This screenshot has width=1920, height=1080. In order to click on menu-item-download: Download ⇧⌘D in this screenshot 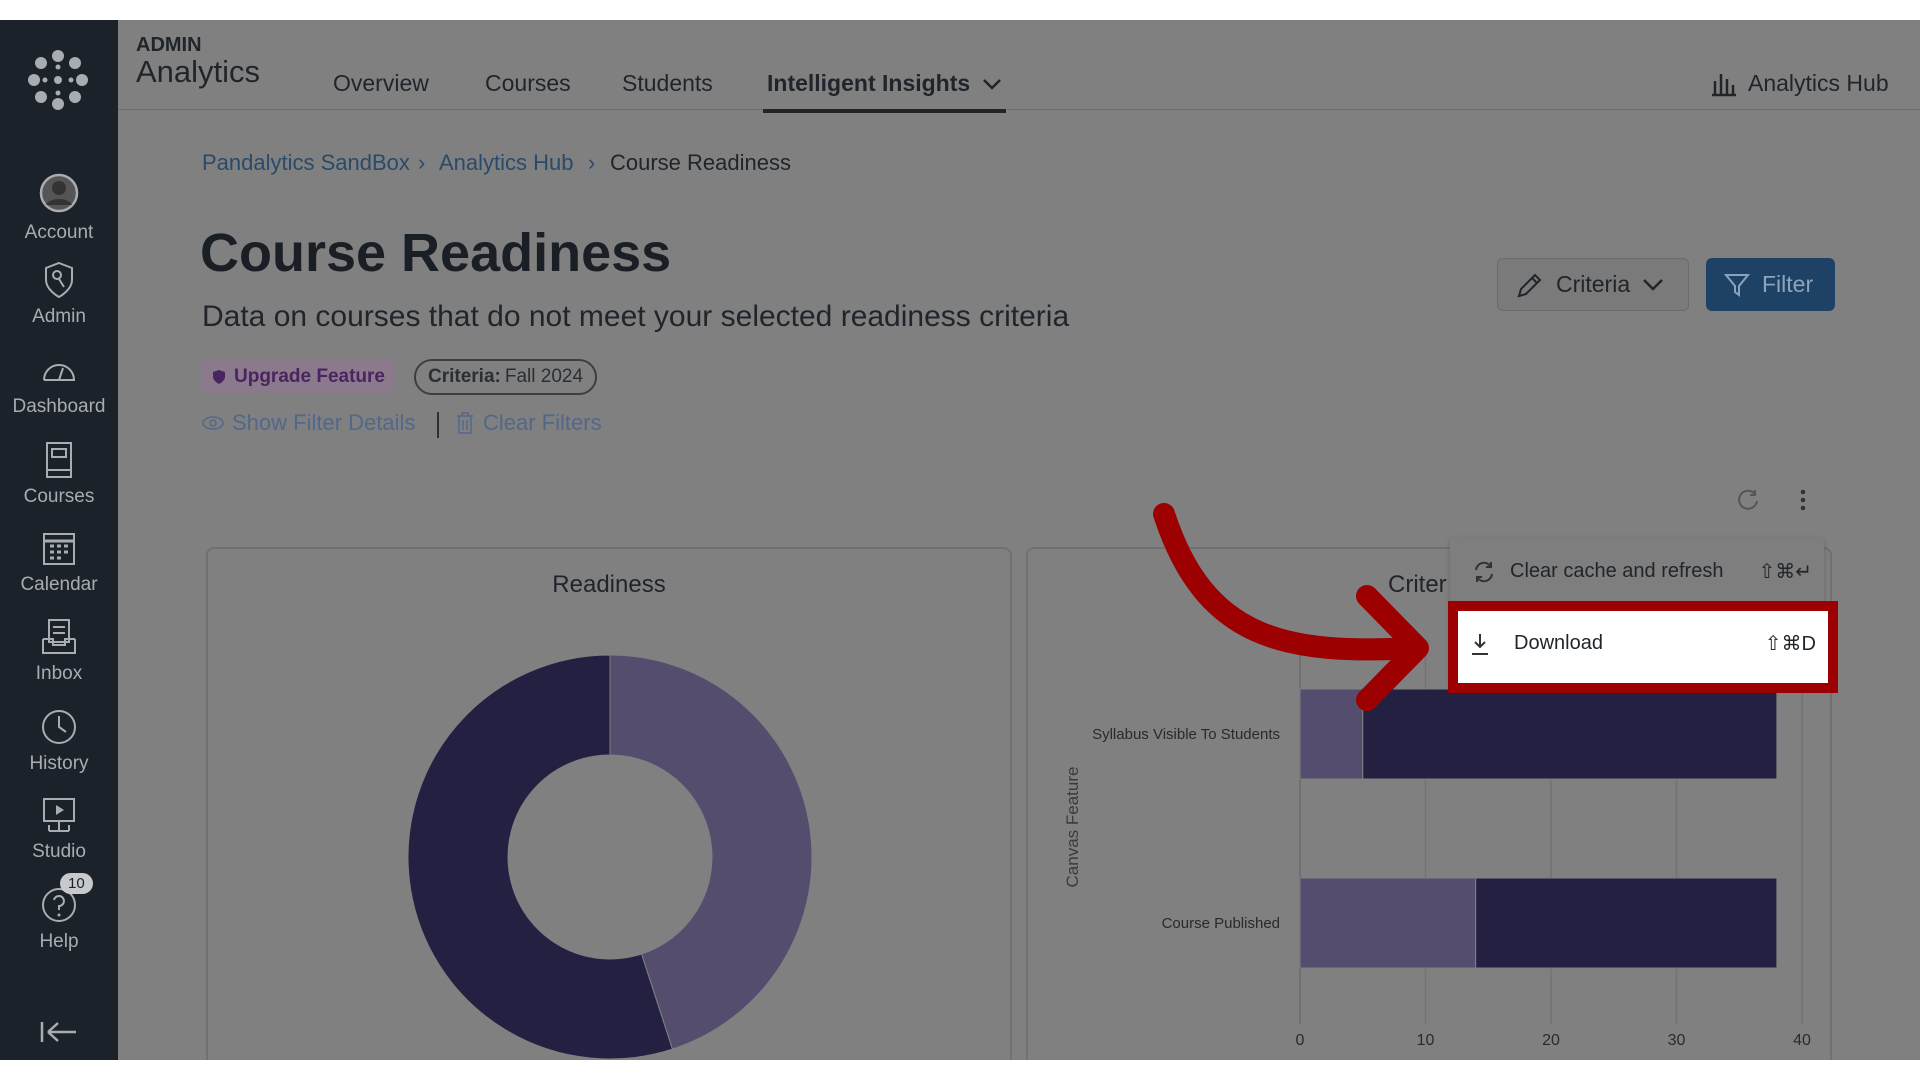, I will do `click(1643, 647)`.